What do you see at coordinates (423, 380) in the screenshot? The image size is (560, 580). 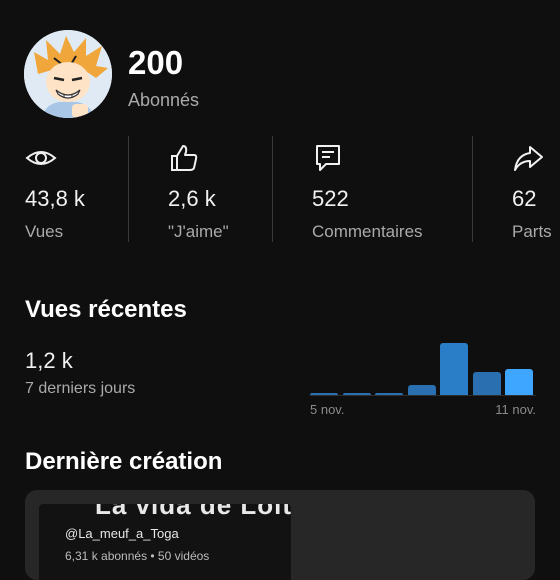 I see `recent-views-chart: 5 nov. 11 nov.` at bounding box center [423, 380].